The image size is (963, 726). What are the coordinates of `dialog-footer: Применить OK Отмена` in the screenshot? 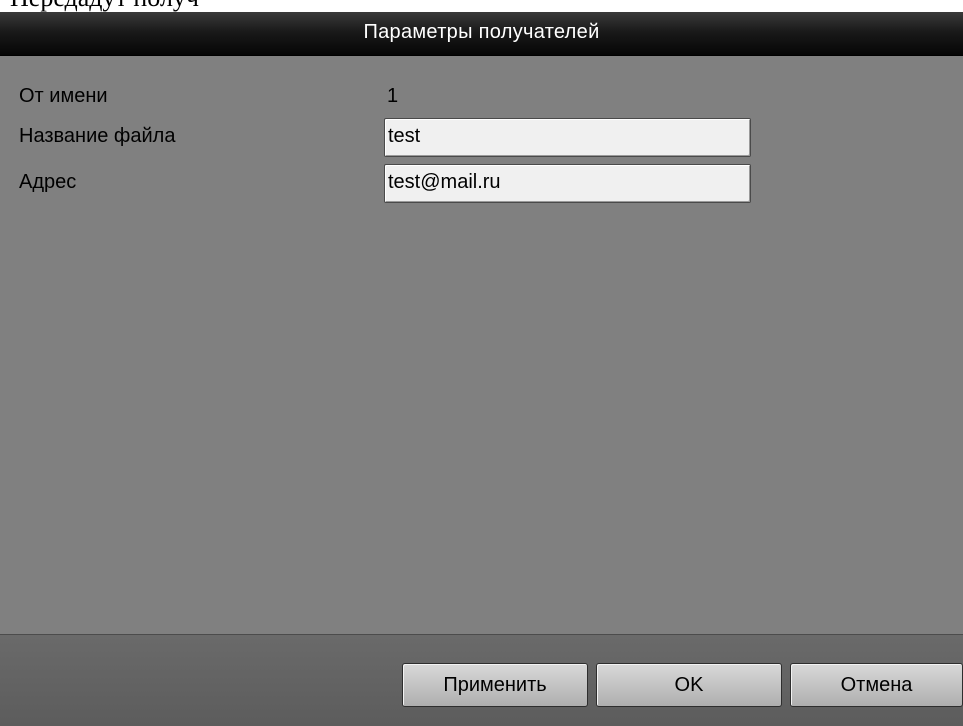 It's located at (481, 680).